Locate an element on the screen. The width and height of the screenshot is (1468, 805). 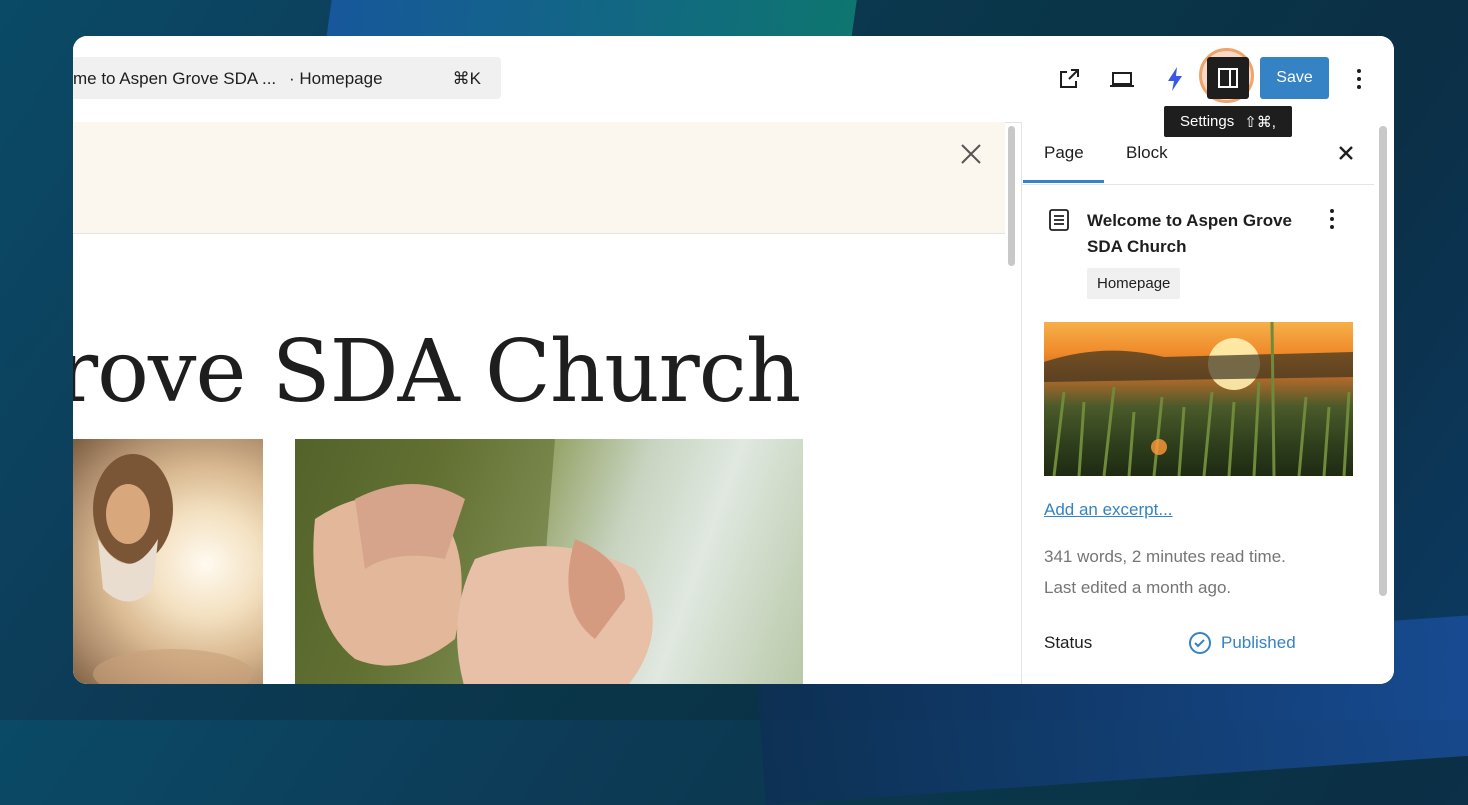
sidebar-scrollbar is located at coordinates (1383, 361).